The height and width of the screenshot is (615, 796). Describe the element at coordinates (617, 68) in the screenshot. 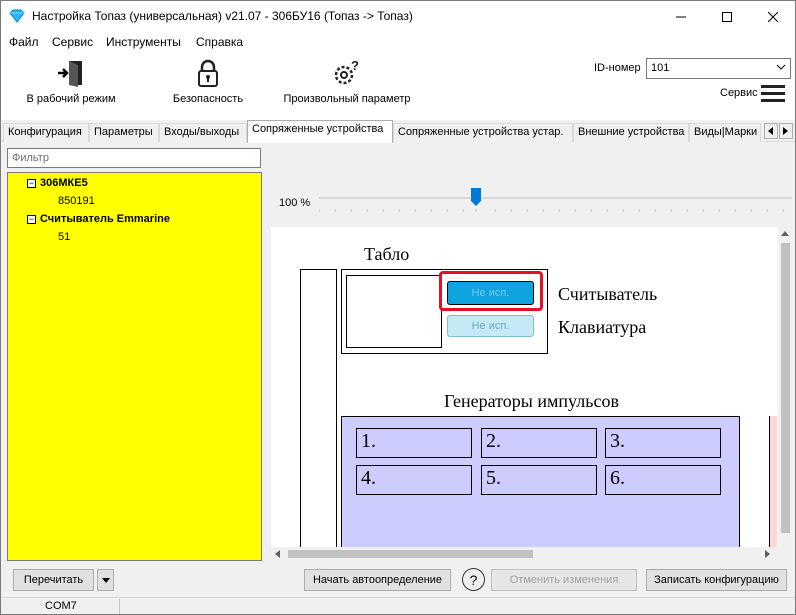

I see `id-number-label: ID-номер` at that location.